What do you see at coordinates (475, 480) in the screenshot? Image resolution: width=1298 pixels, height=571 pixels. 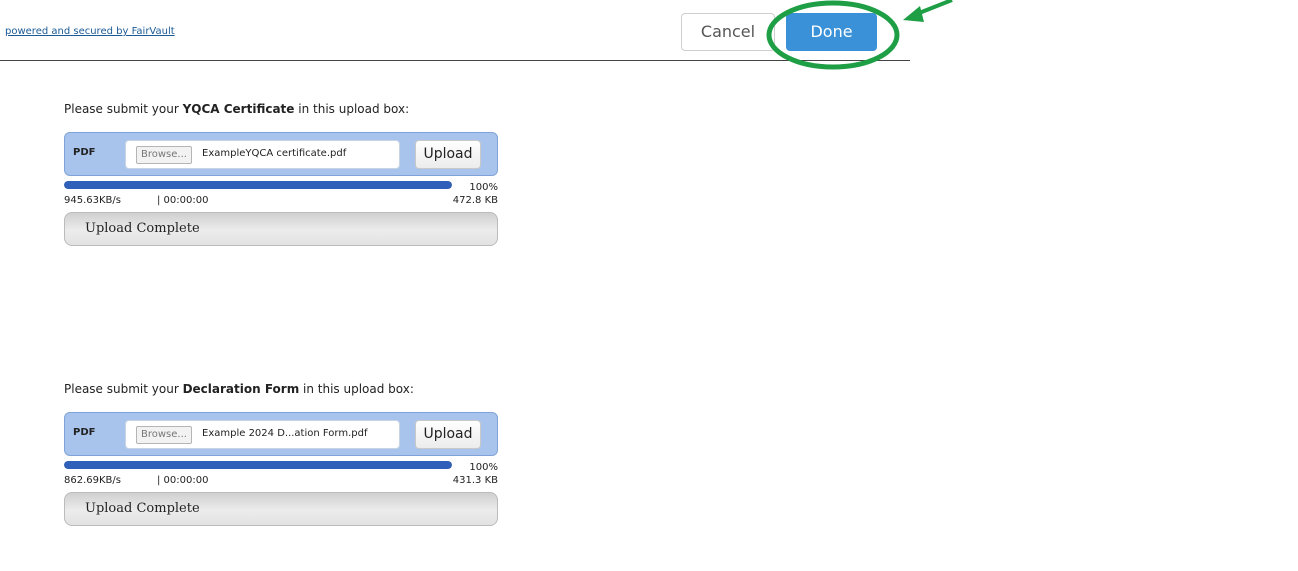 I see `file-size: 431.3 KB` at bounding box center [475, 480].